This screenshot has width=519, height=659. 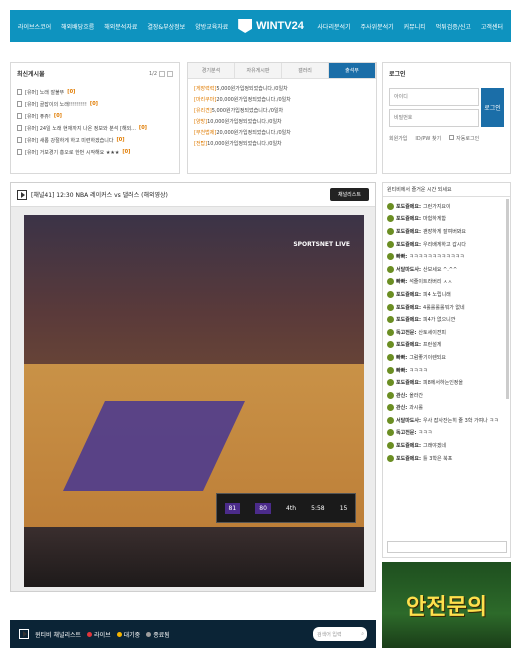 I want to click on list-item: [유머] 24일 노래 현재까지 나온 정보와 분석 [해외... [0], so click(x=95, y=128).